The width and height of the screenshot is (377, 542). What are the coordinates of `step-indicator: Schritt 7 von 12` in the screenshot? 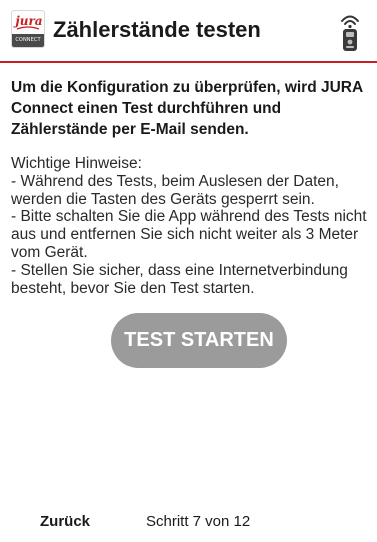 It's located at (198, 521).